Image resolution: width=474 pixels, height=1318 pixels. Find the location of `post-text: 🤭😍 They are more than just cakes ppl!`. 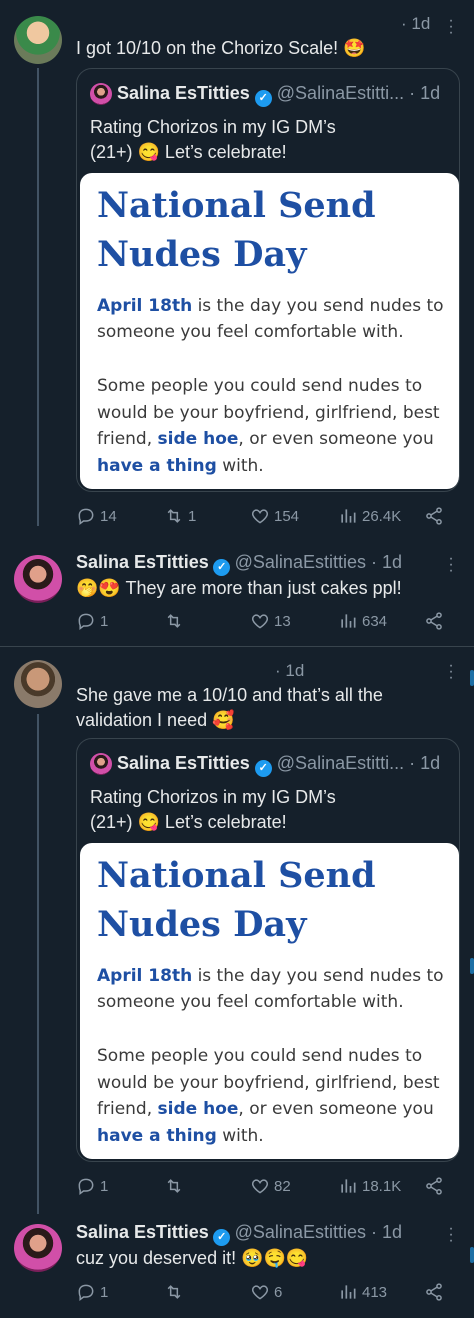

post-text: 🤭😍 They are more than just cakes ppl! is located at coordinates (239, 588).